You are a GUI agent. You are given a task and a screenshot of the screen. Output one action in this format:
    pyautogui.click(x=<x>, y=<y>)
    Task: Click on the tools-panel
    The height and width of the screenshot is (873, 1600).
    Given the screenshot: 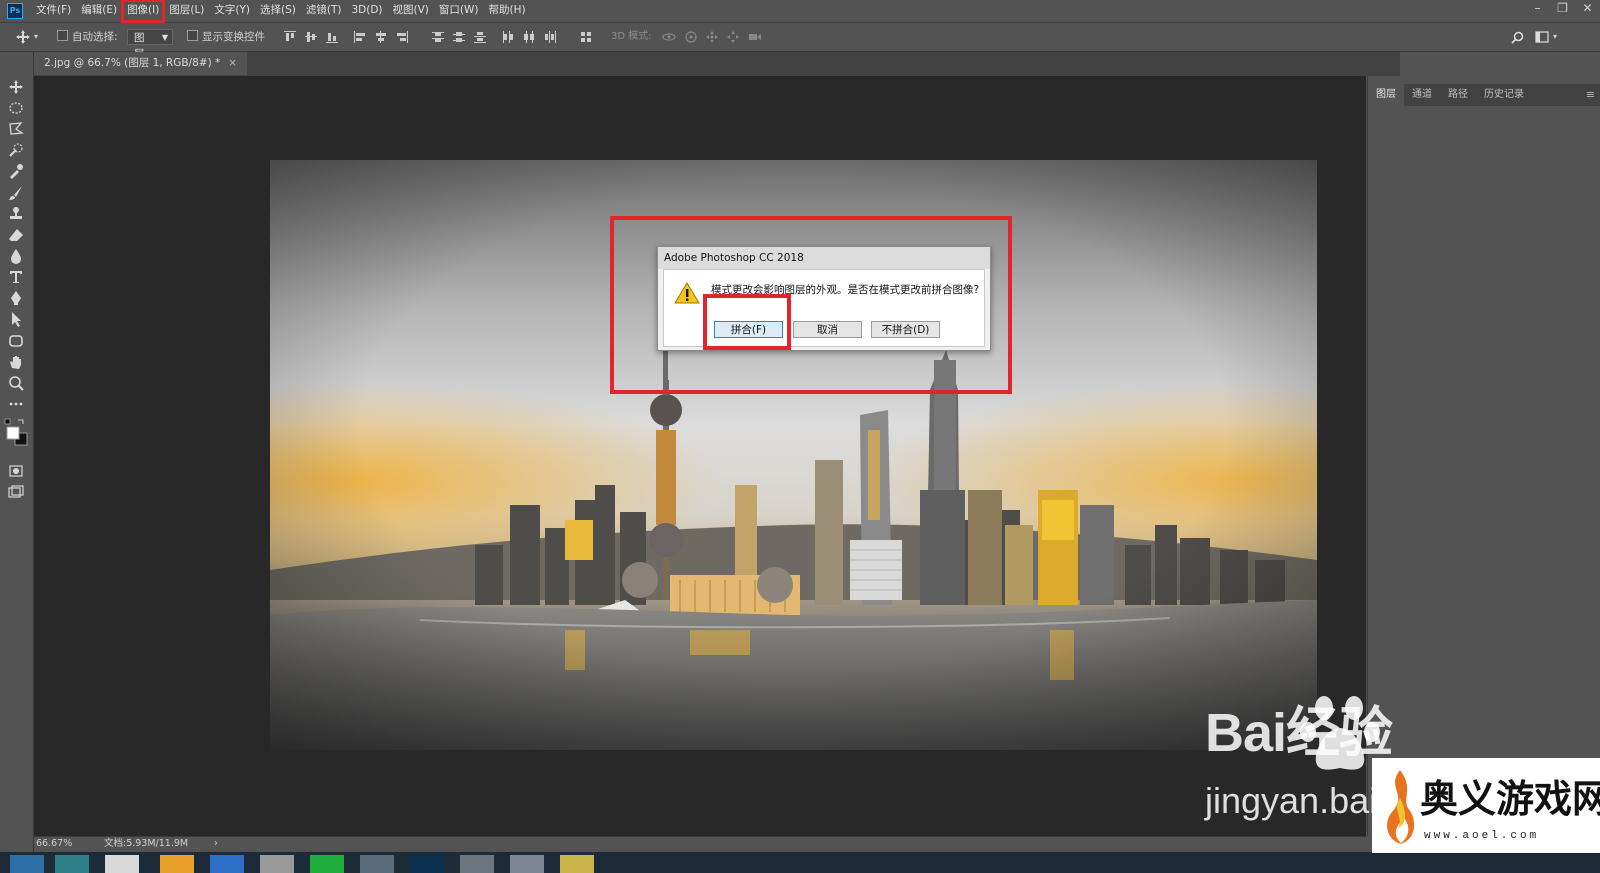 What is the action you would take?
    pyautogui.click(x=17, y=452)
    